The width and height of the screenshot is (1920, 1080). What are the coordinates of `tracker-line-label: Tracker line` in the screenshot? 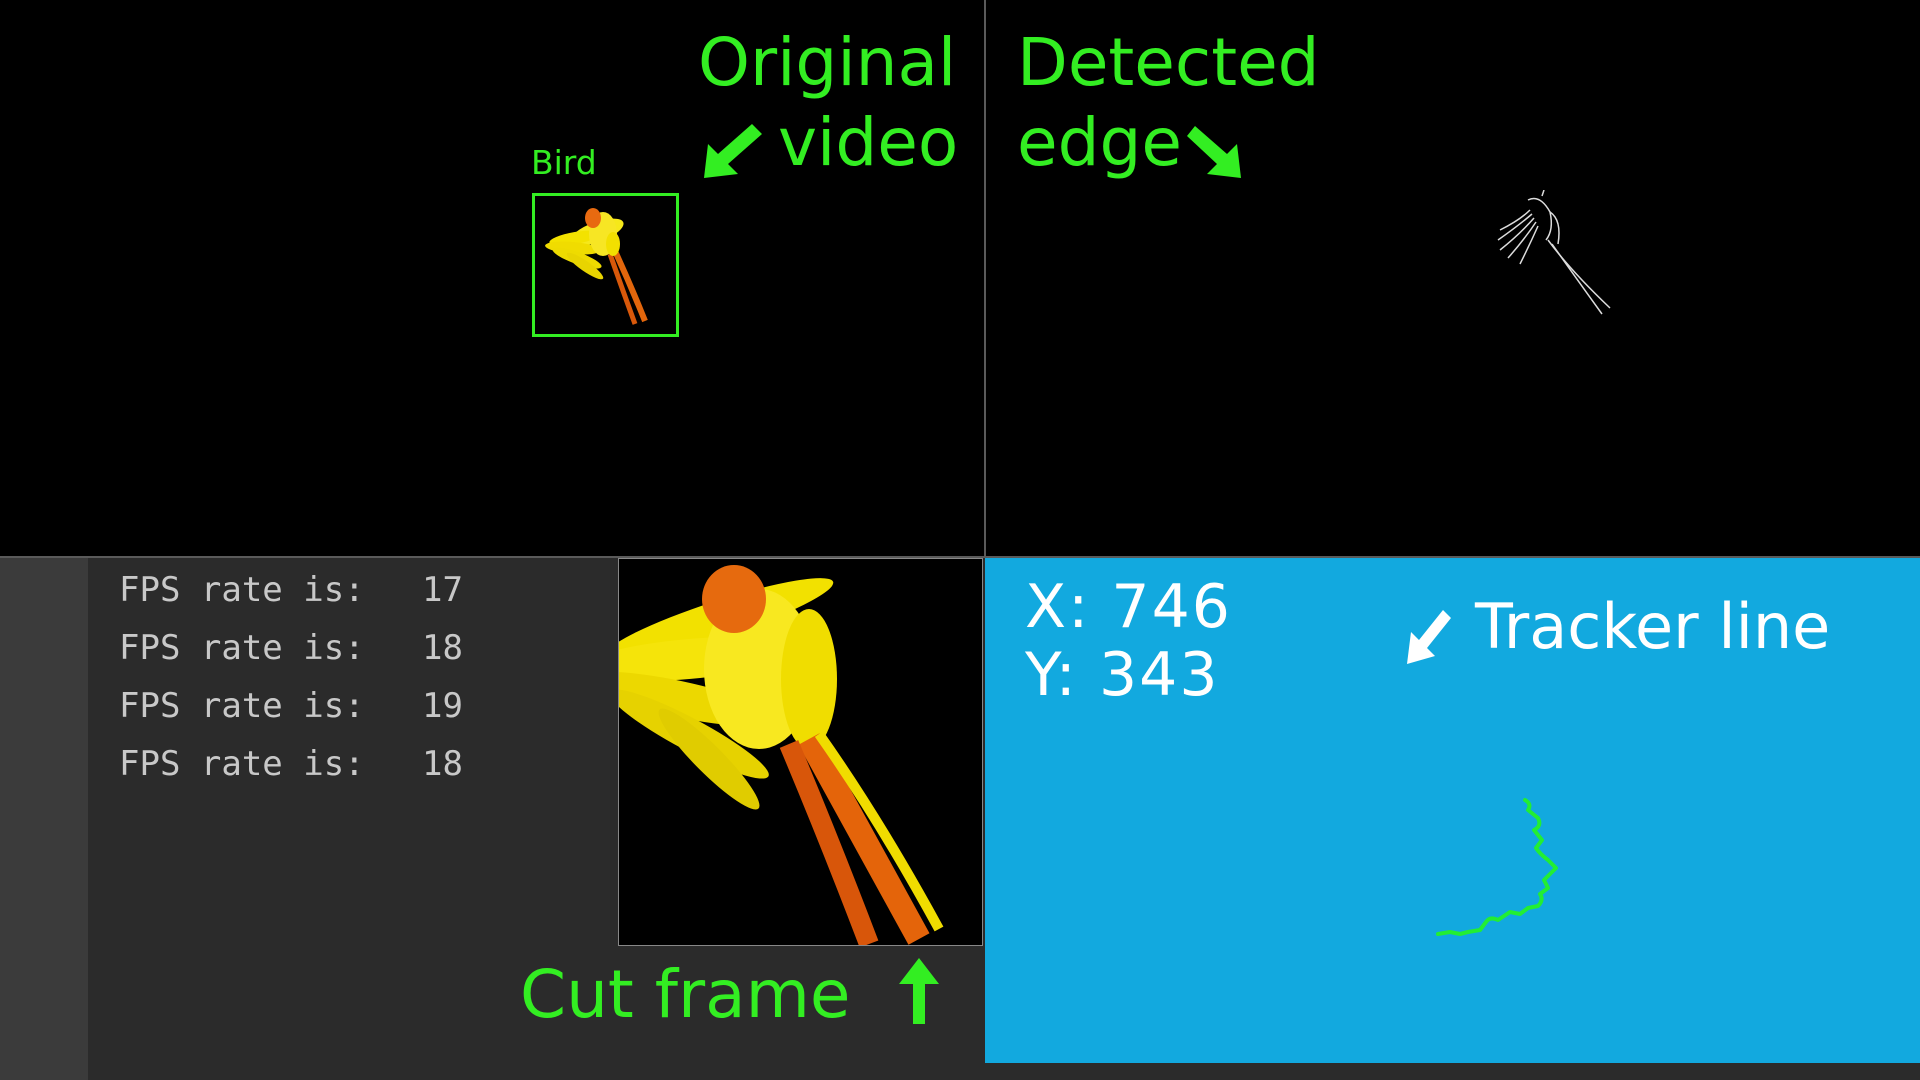 It's located at (1653, 626).